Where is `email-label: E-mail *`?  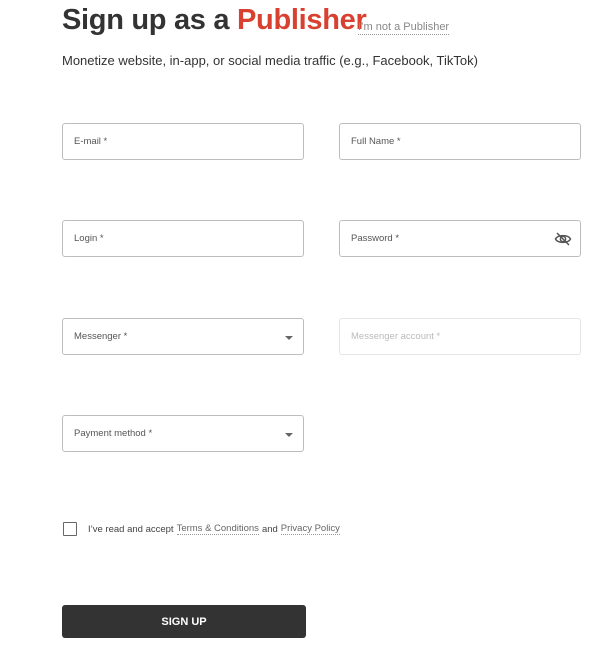 email-label: E-mail * is located at coordinates (91, 141).